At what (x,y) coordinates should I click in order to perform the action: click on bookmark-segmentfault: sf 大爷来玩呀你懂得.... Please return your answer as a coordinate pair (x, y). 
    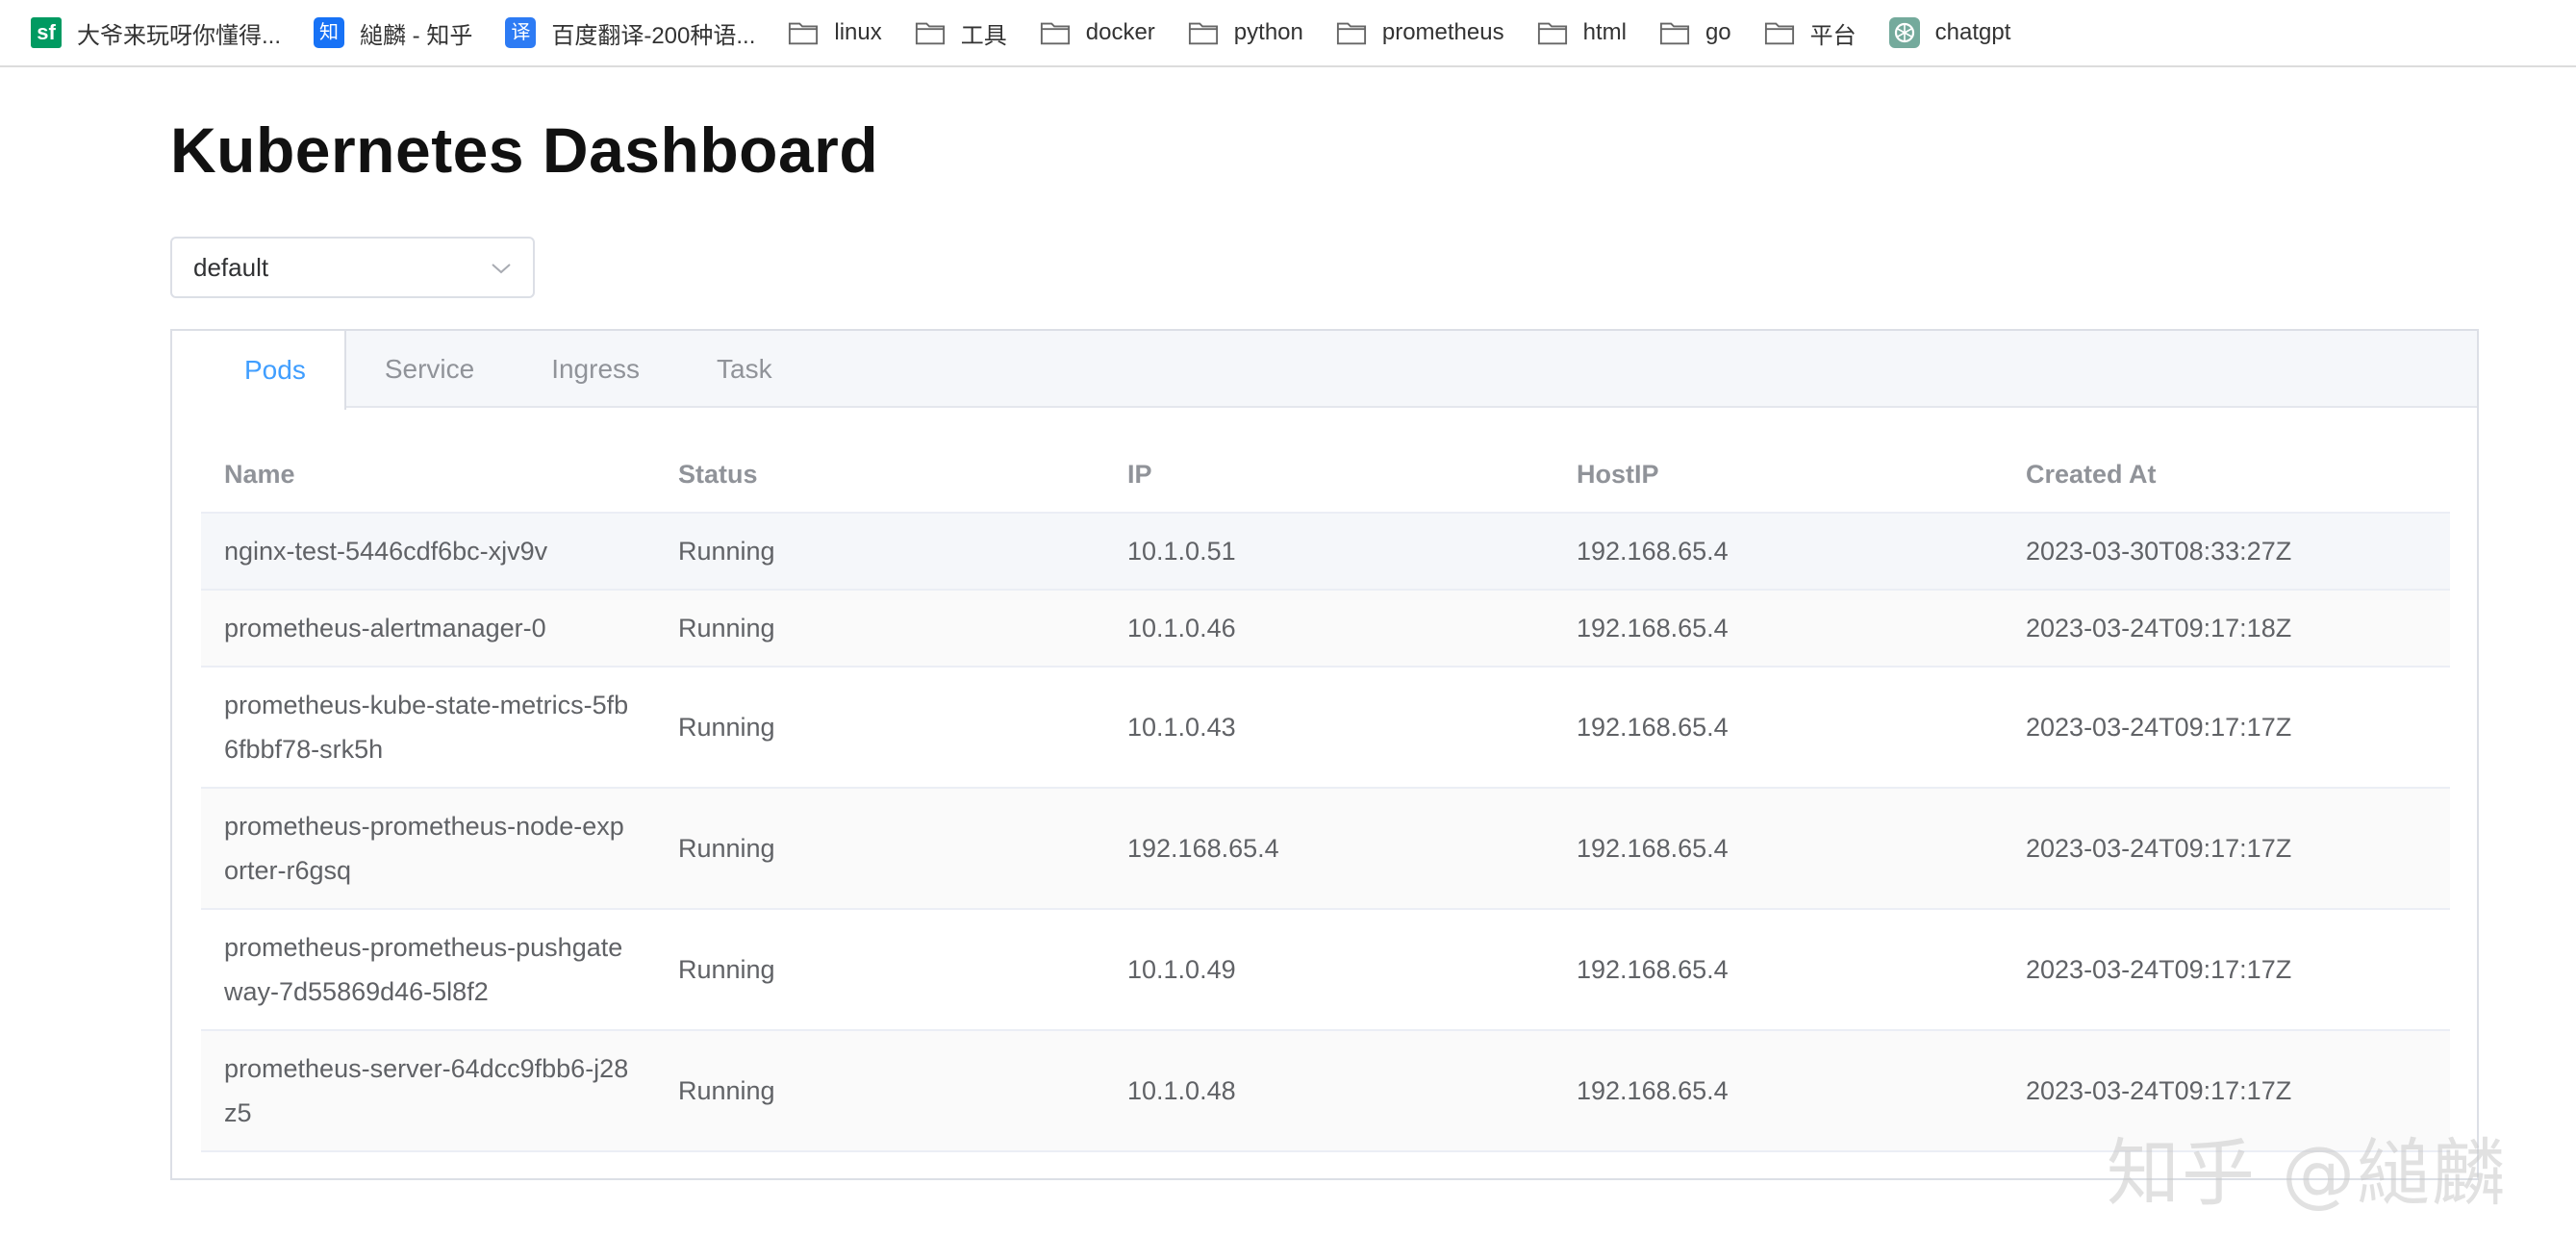
    Looking at the image, I should click on (156, 33).